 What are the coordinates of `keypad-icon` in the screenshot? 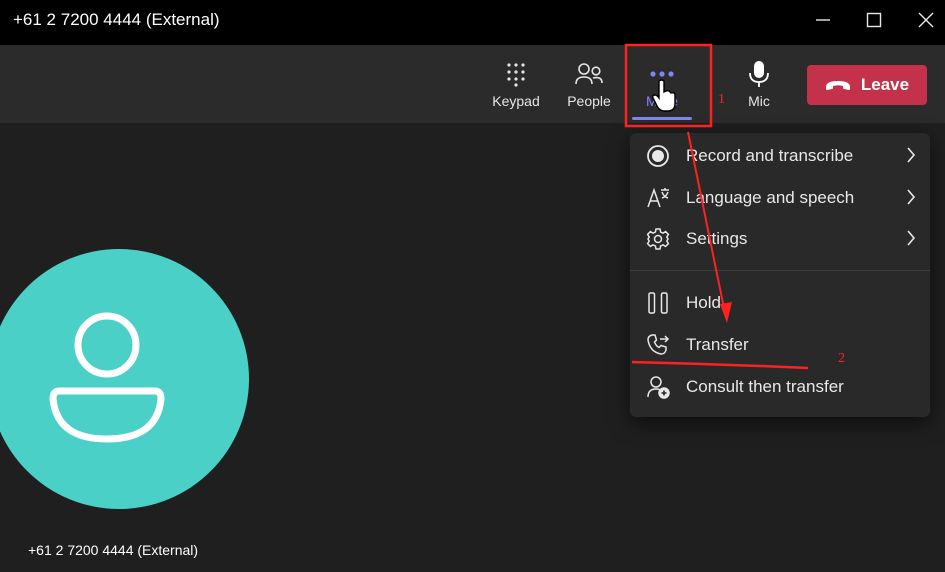 It's located at (516, 75).